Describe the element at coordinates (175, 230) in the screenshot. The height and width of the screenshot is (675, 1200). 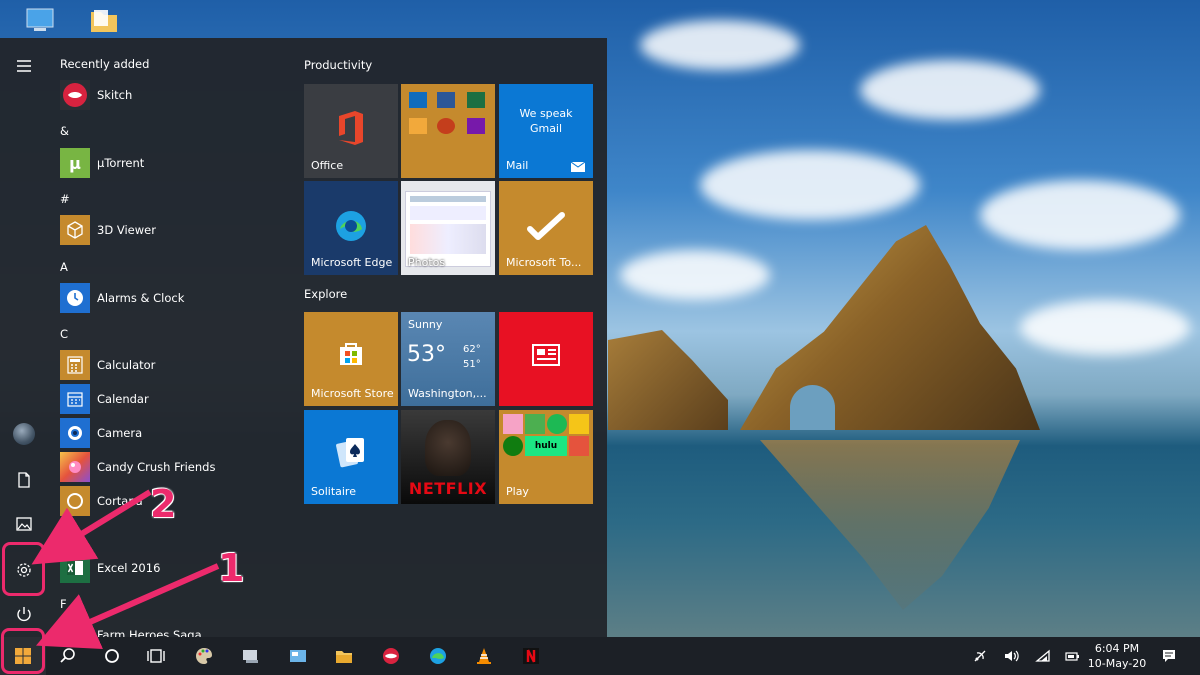
I see `app-item-3d-viewer: 3D Viewer` at that location.